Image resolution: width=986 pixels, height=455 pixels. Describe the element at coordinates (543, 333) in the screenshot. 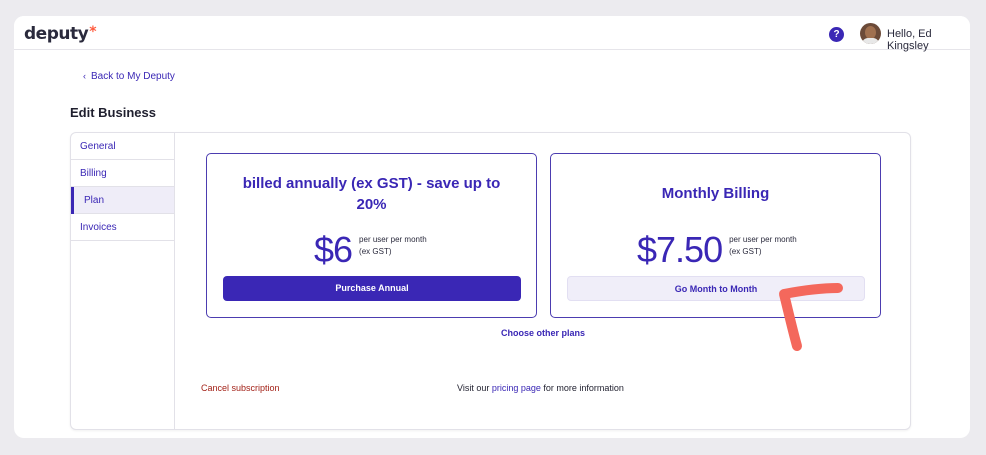

I see `choose-other-plans-link: Choose other plans` at that location.